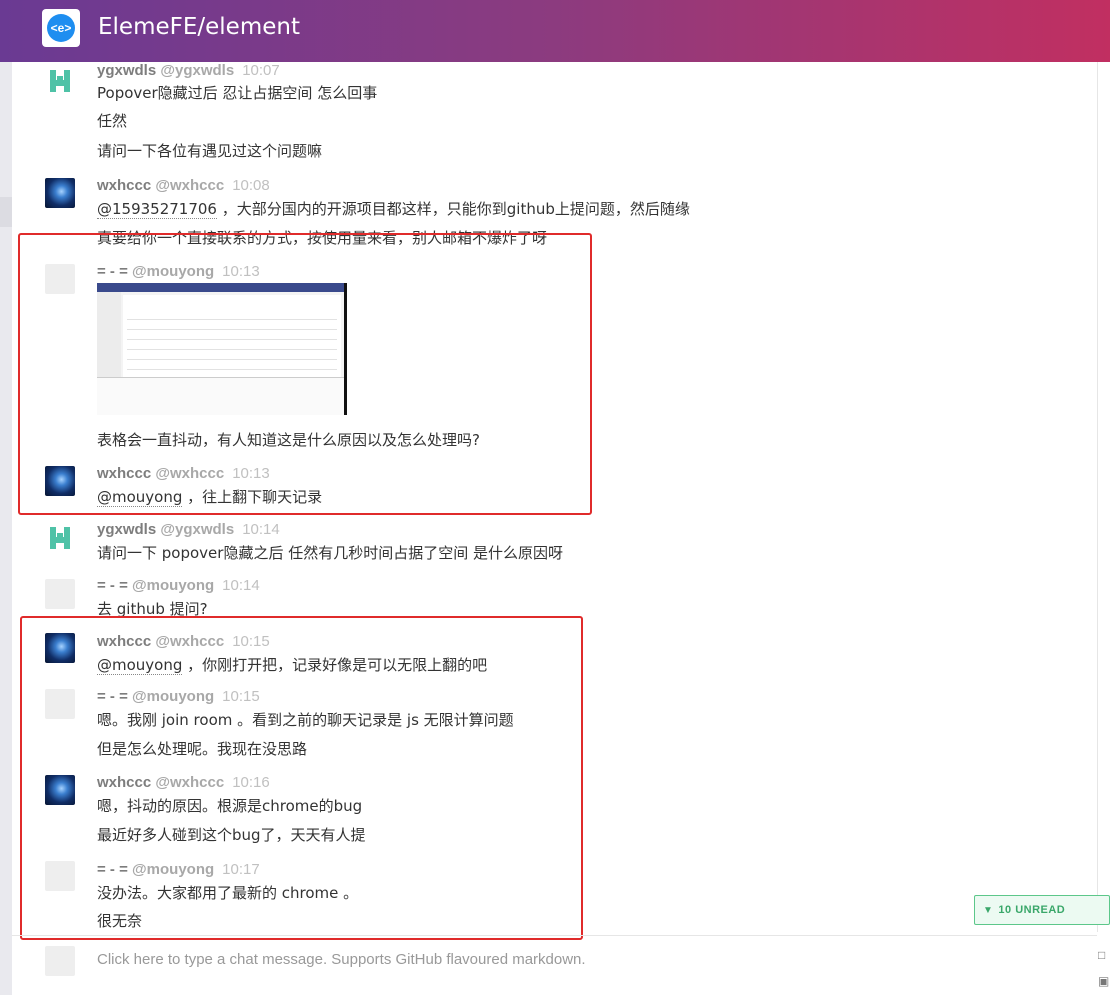 The image size is (1110, 995). I want to click on left-sidebar-strip, so click(6, 528).